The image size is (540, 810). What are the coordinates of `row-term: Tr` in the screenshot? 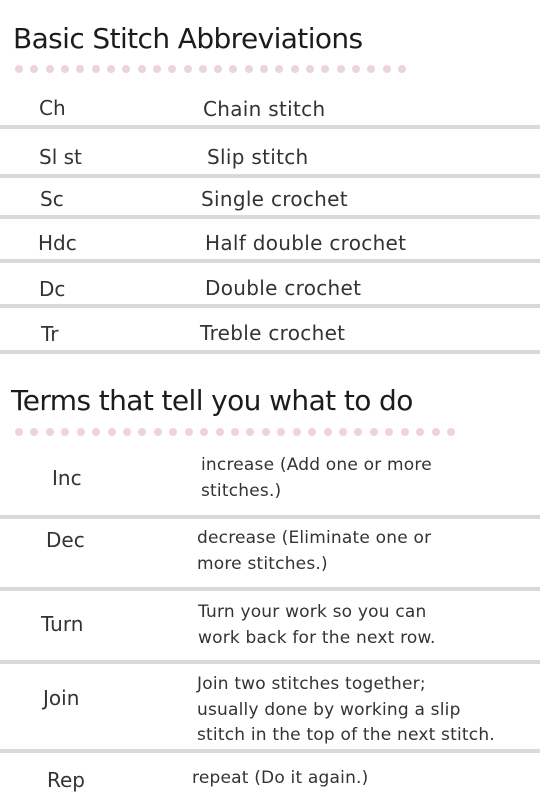 It's located at (50, 334).